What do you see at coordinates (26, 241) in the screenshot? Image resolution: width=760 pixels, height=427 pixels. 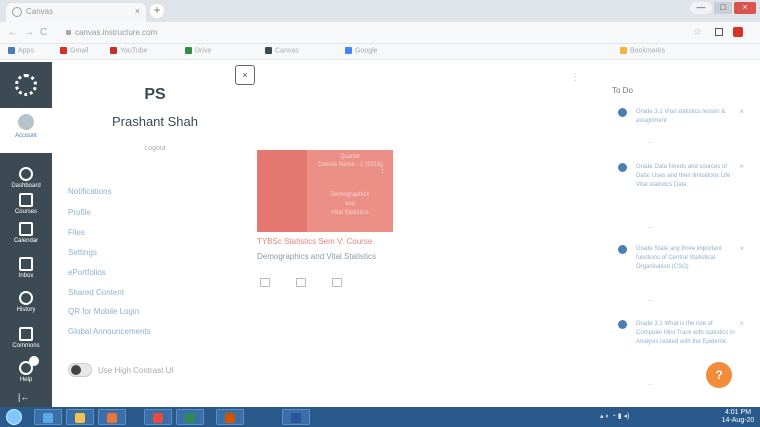 I see `nav-calendar-label: Calendar` at bounding box center [26, 241].